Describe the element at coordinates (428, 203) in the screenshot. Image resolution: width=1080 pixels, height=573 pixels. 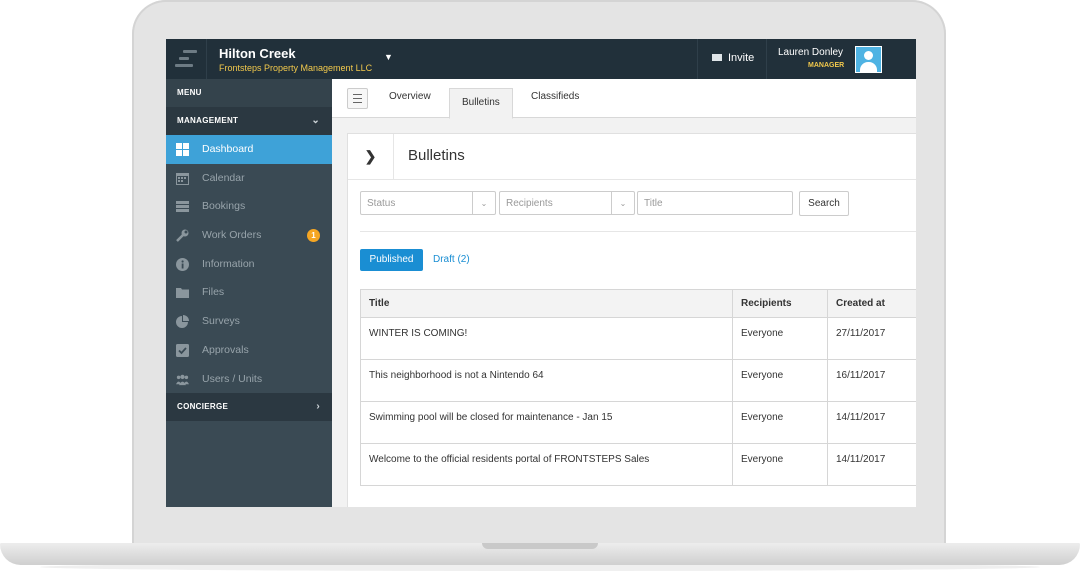
I see `status-select: Status ⌄` at that location.